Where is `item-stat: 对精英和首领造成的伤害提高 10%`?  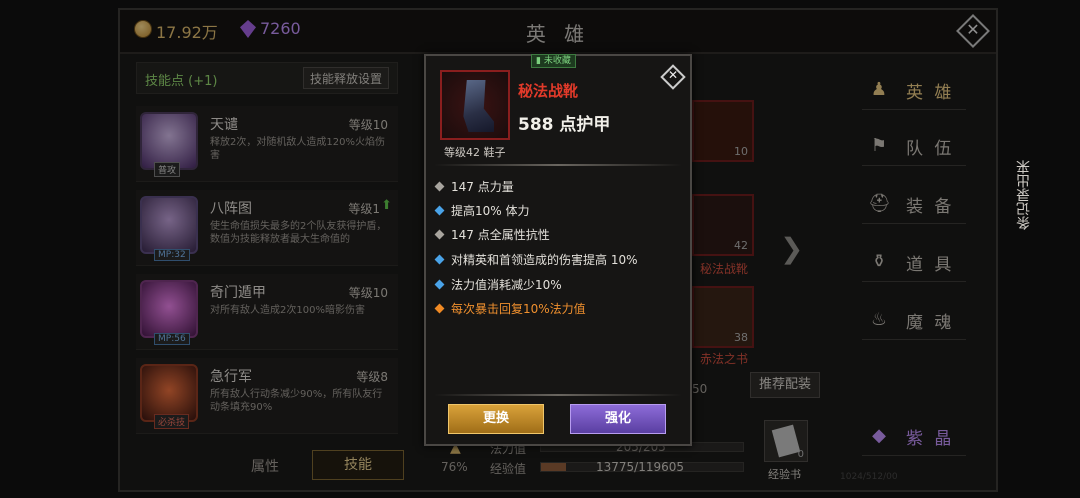 item-stat: 对精英和首领造成的伤害提高 10% is located at coordinates (536, 259).